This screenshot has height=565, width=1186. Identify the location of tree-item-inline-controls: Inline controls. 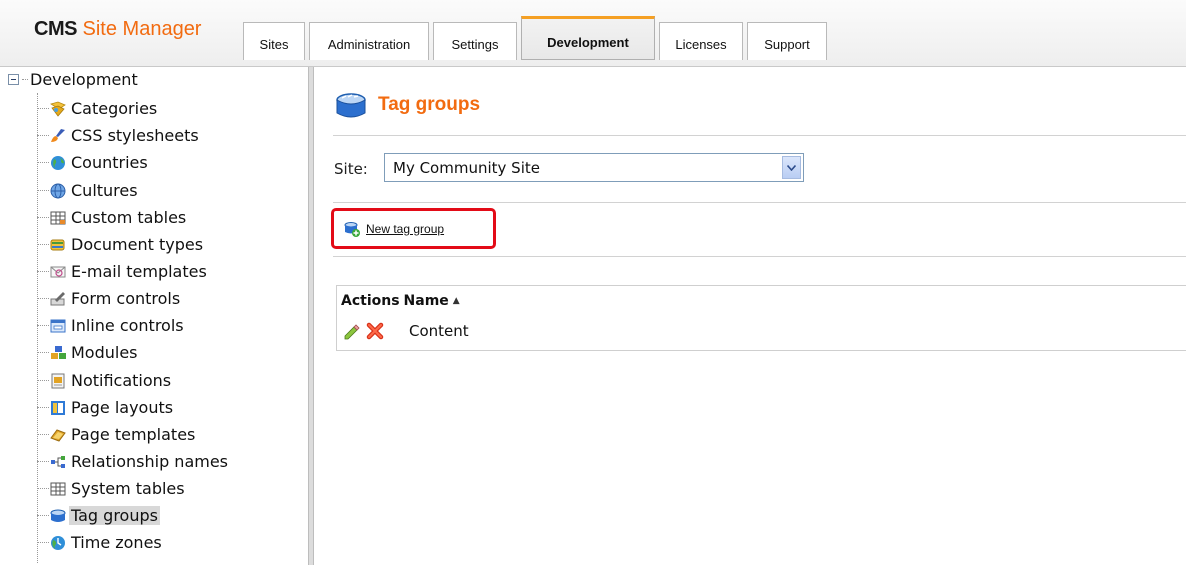
(111, 325).